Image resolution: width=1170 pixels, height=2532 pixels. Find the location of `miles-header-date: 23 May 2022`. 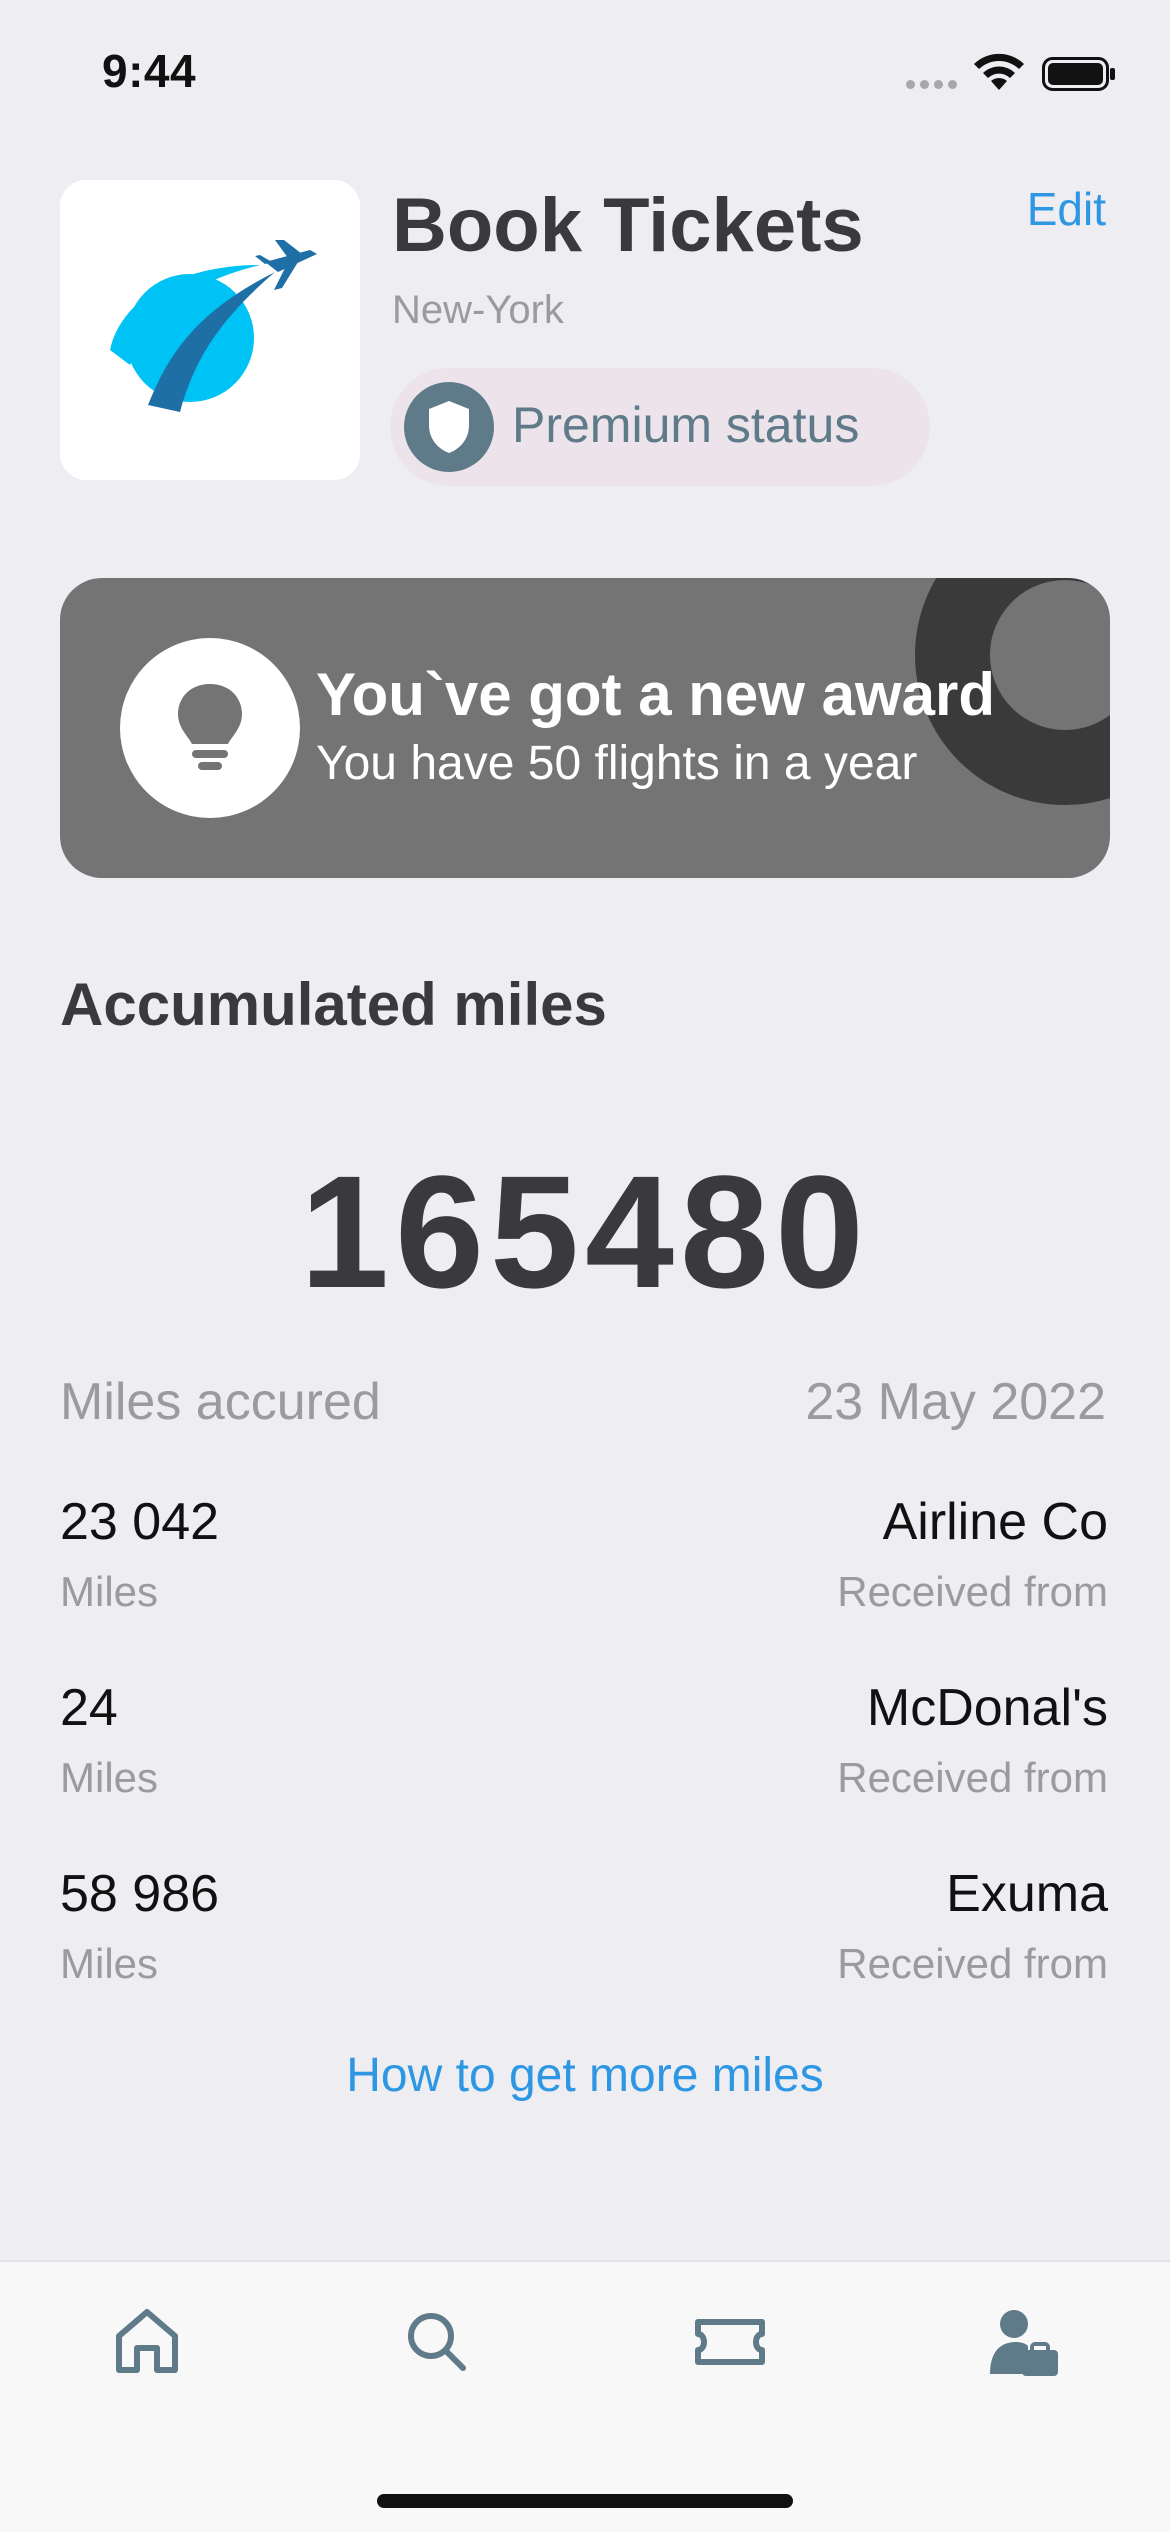

miles-header-date: 23 May 2022 is located at coordinates (955, 1402).